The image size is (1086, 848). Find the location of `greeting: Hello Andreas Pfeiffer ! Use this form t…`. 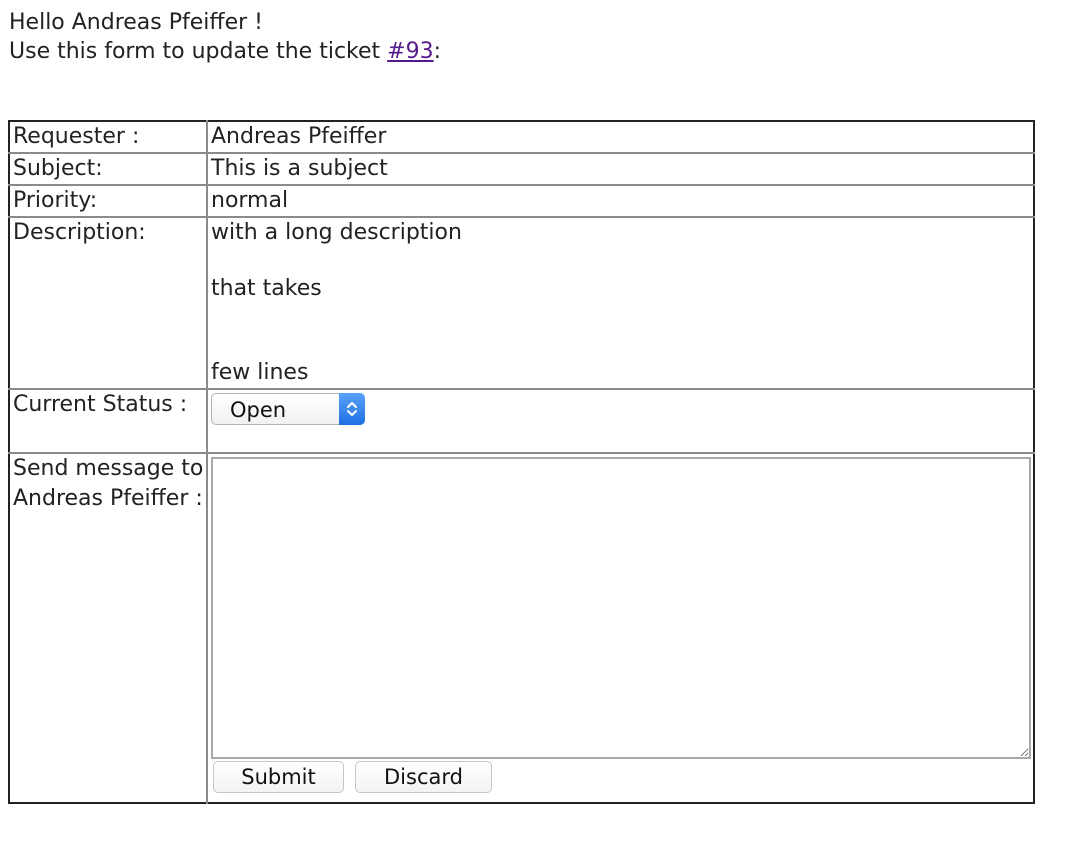

greeting: Hello Andreas Pfeiffer ! Use this form t… is located at coordinates (225, 37).